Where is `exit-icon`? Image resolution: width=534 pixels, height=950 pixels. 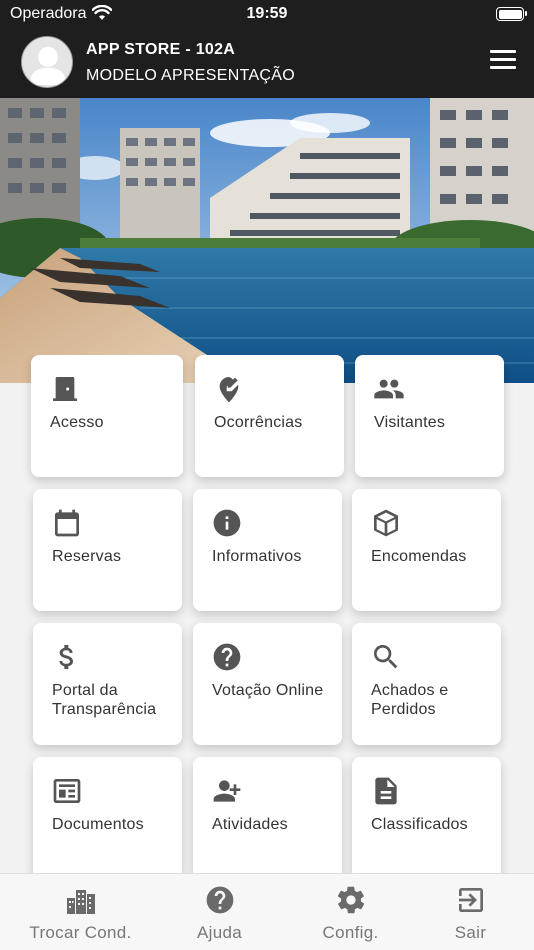 exit-icon is located at coordinates (471, 900).